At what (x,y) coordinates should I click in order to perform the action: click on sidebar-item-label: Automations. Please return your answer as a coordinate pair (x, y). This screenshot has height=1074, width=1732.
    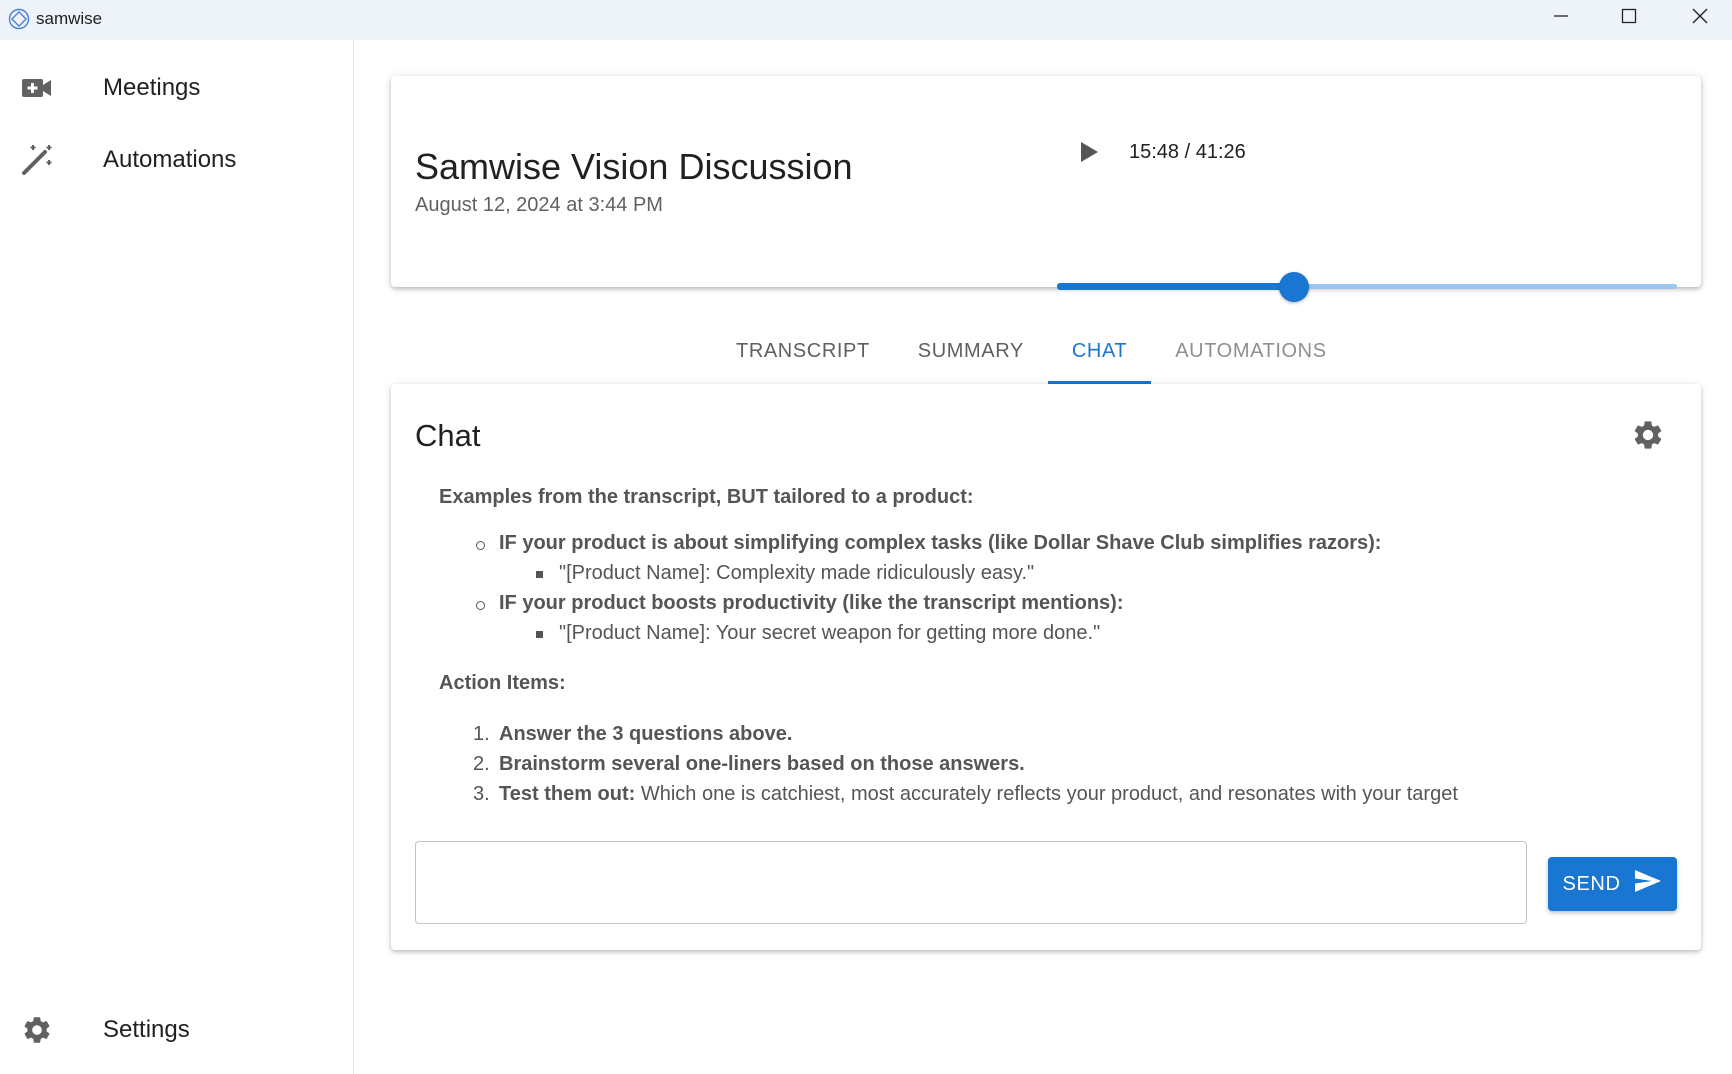
    Looking at the image, I should click on (170, 159).